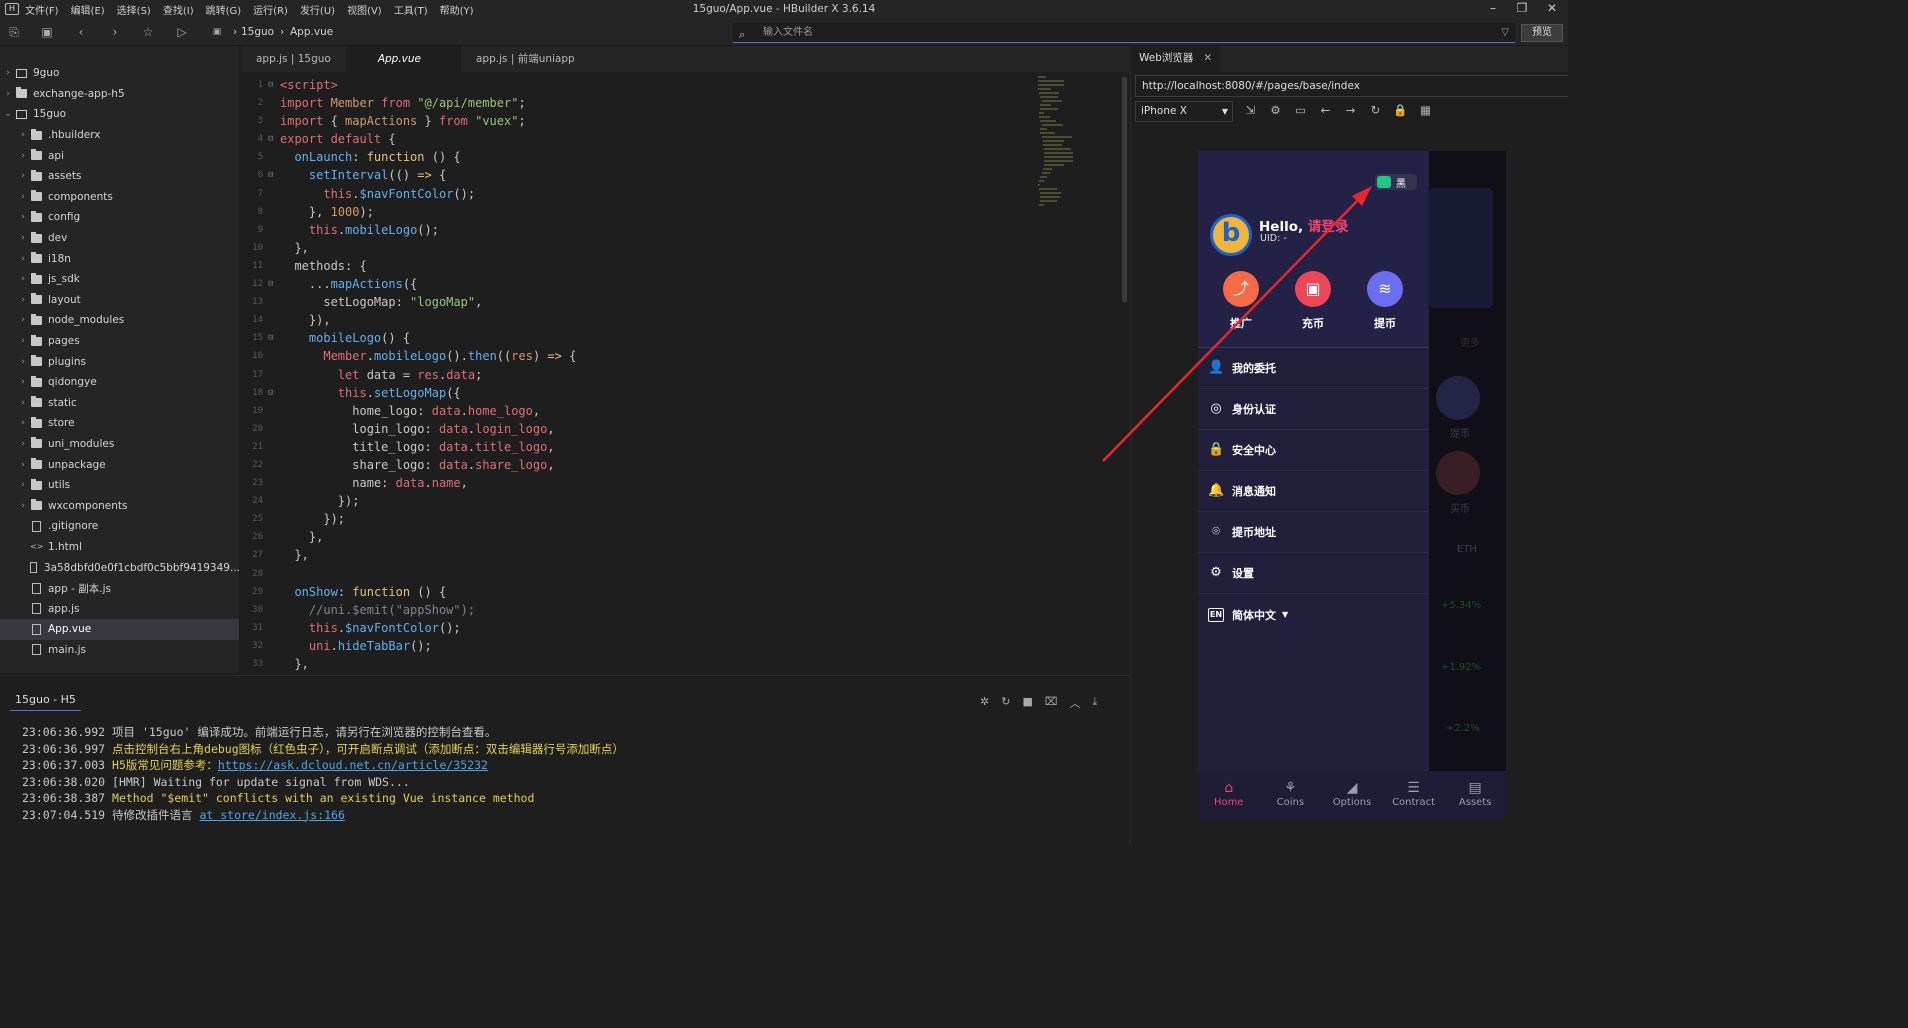 The width and height of the screenshot is (1908, 1028). Describe the element at coordinates (119, 258) in the screenshot. I see `tree-item: › i18n` at that location.